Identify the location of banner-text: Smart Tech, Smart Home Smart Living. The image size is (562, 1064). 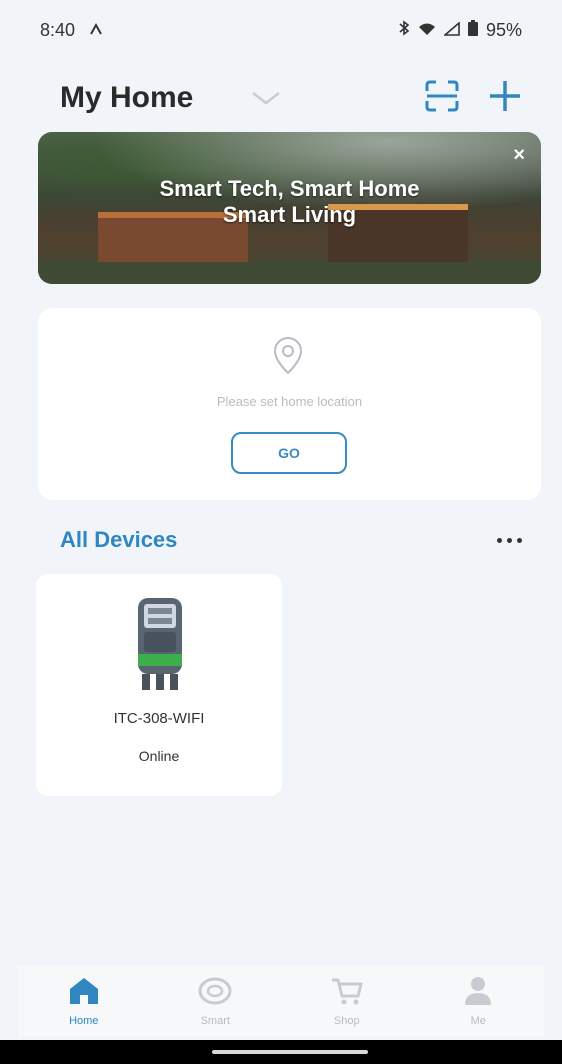
(289, 202).